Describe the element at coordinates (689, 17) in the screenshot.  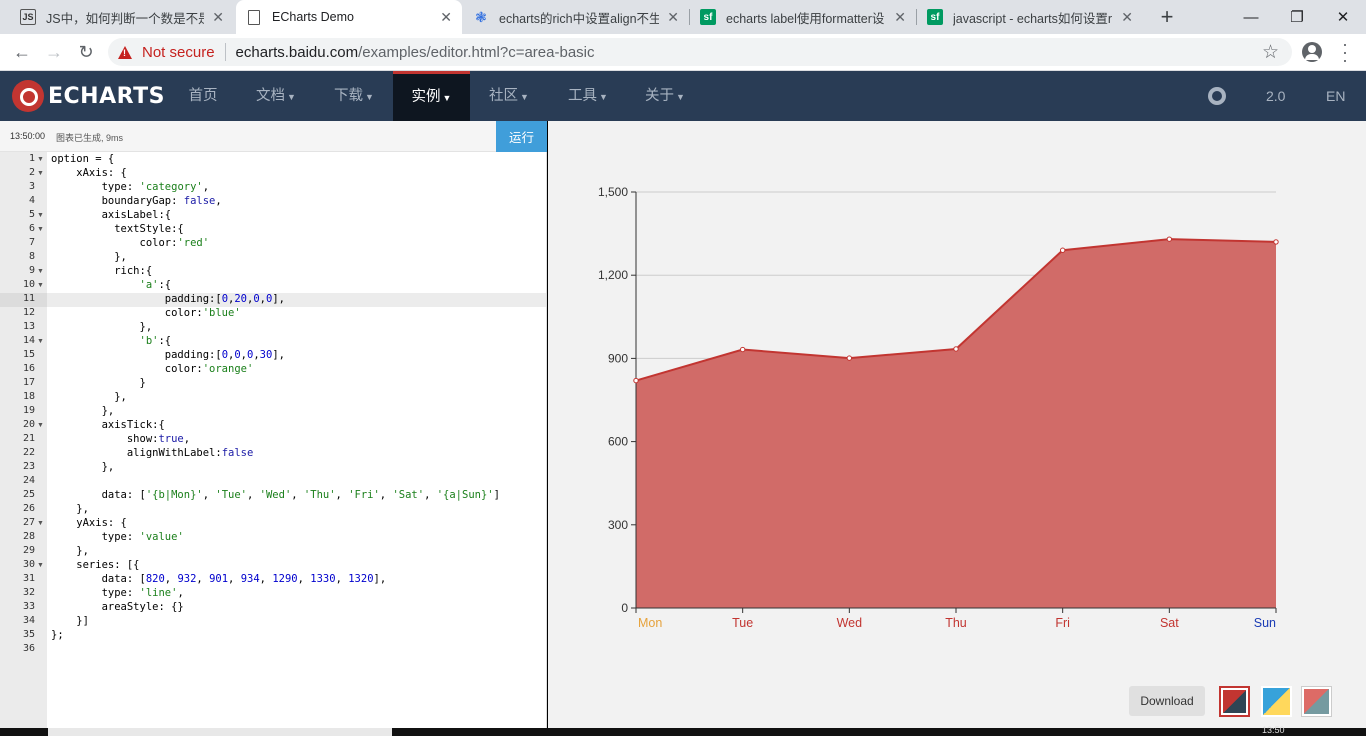
I see `tab-separator` at that location.